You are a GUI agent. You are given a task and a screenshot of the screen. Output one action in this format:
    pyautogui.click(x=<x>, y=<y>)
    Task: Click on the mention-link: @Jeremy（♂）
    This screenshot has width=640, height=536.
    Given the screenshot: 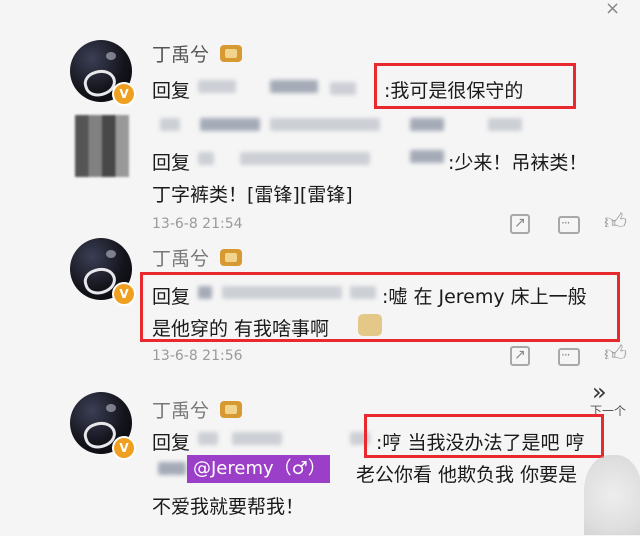 What is the action you would take?
    pyautogui.click(x=258, y=469)
    